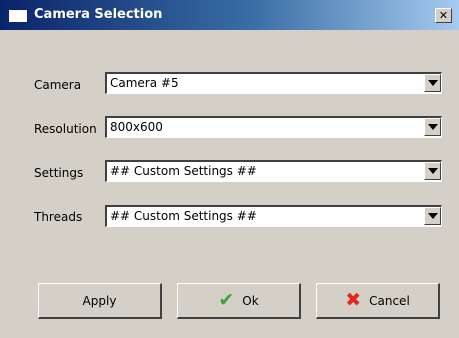 This screenshot has width=459, height=338. I want to click on apply-button-label: Apply, so click(99, 300).